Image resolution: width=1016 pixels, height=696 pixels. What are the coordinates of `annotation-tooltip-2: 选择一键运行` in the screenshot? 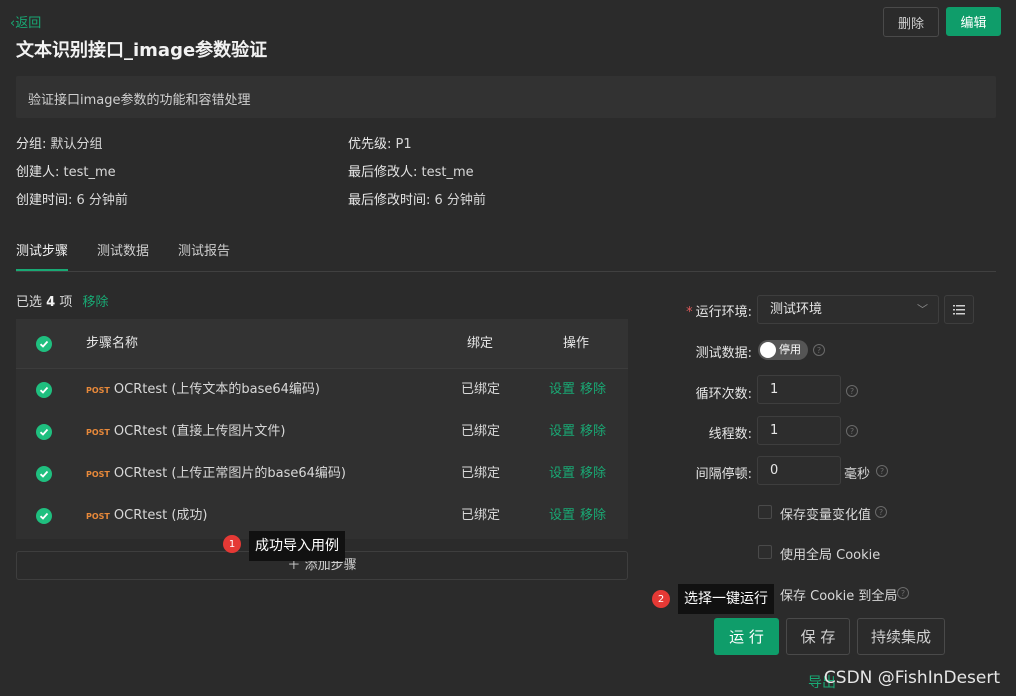 It's located at (726, 599).